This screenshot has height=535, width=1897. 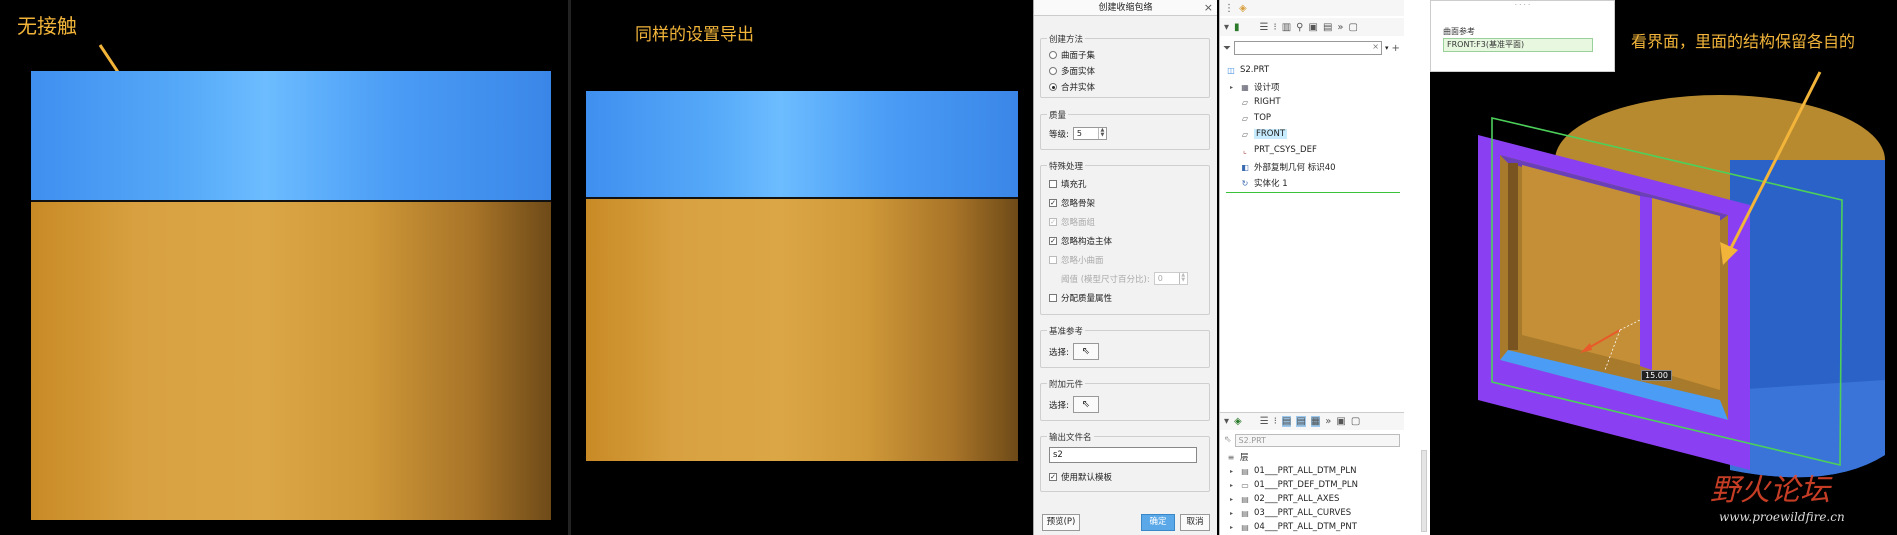 What do you see at coordinates (1227, 48) in the screenshot?
I see `filter-icon: ⏷` at bounding box center [1227, 48].